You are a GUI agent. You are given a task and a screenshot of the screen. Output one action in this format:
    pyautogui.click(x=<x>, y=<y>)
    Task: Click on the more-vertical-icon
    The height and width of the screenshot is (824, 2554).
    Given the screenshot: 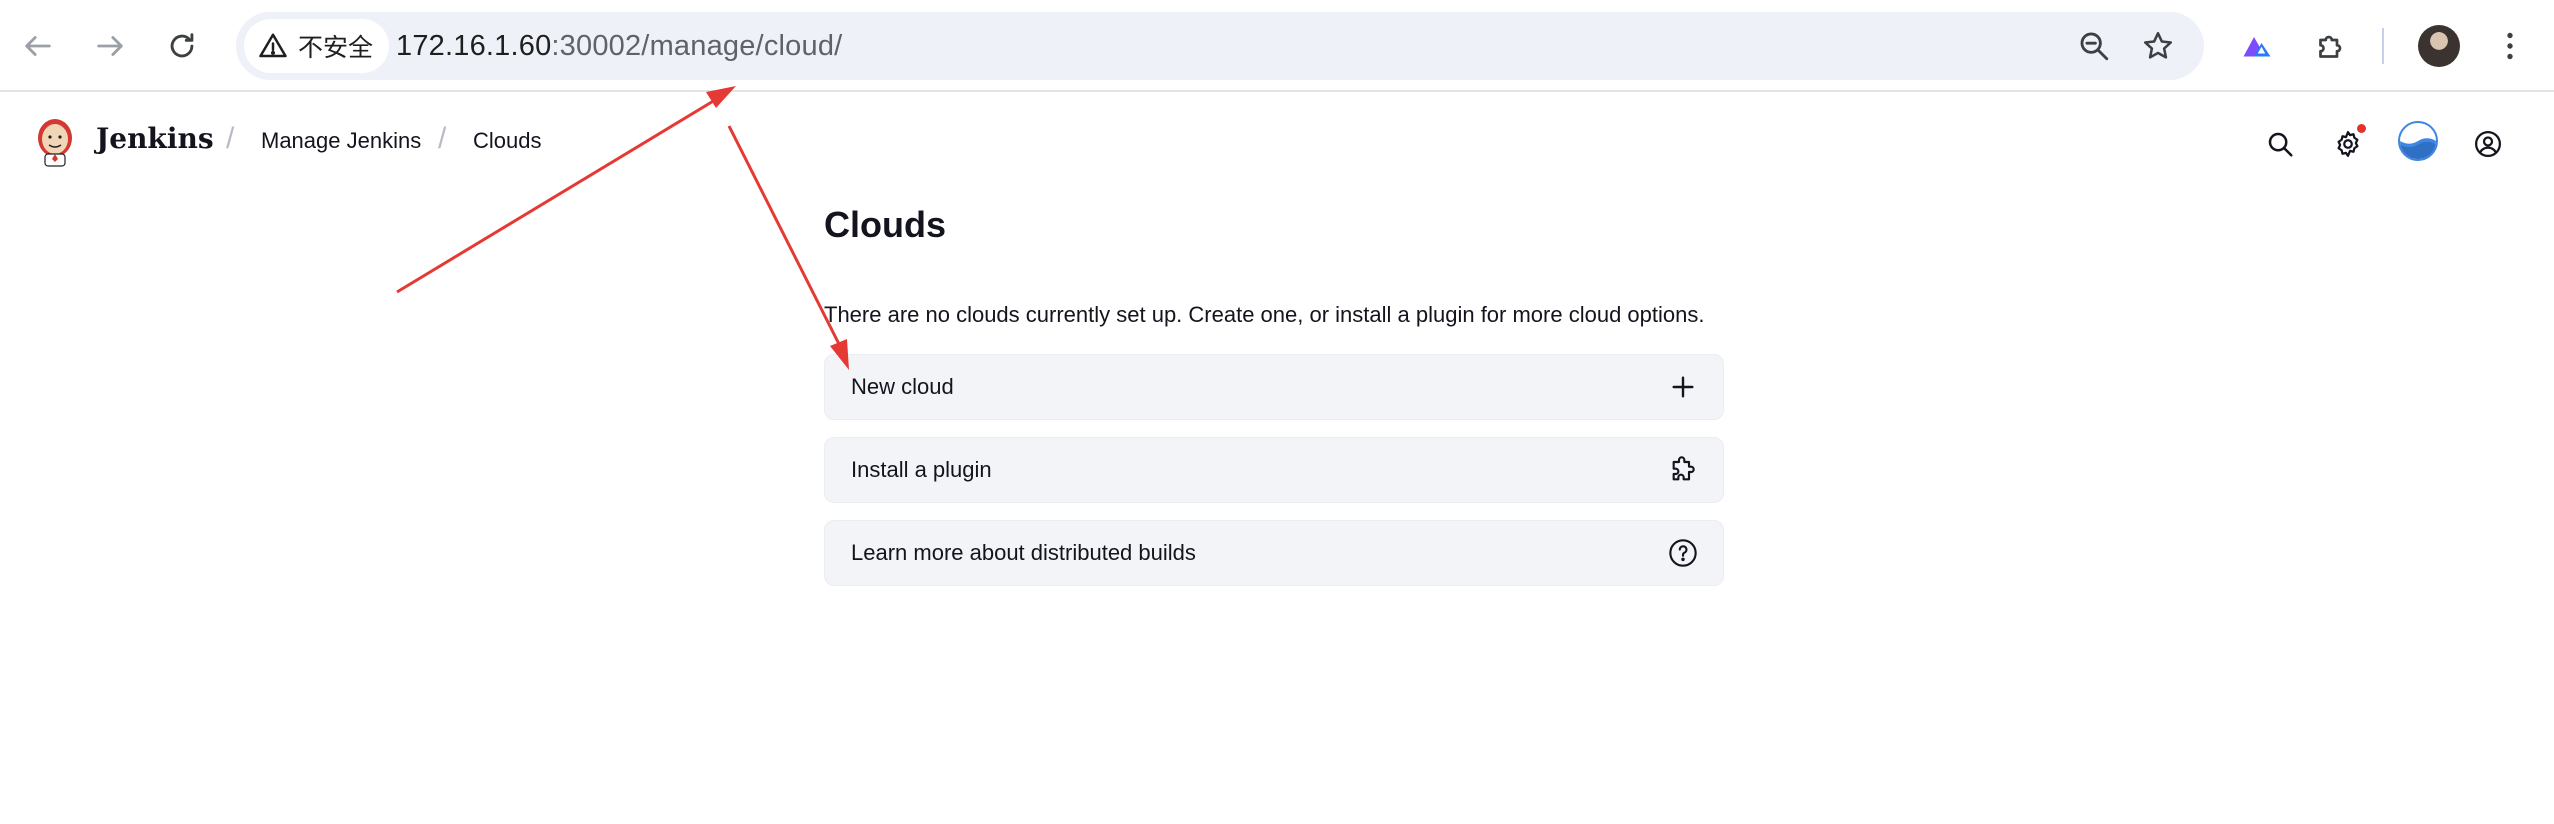 What is the action you would take?
    pyautogui.click(x=2510, y=46)
    